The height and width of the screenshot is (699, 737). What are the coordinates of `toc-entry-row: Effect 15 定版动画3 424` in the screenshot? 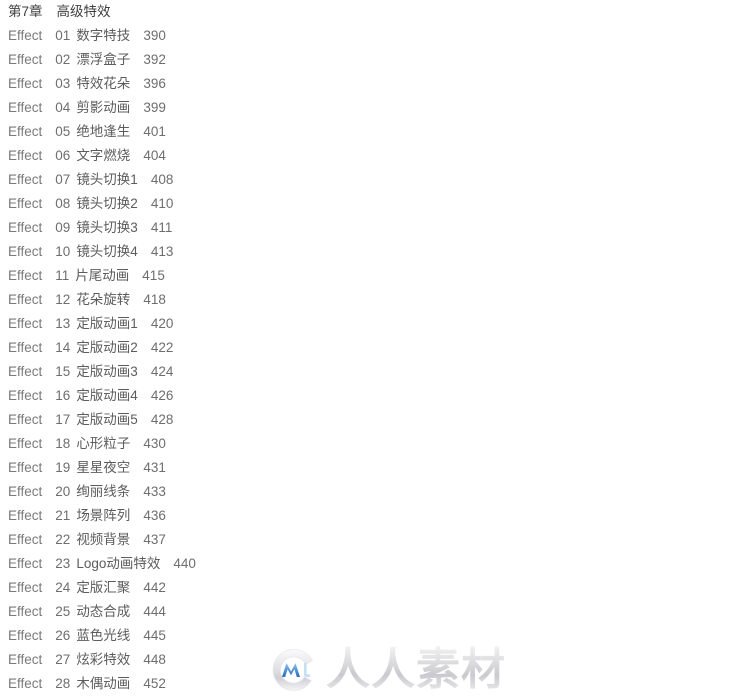 It's located at (368, 372).